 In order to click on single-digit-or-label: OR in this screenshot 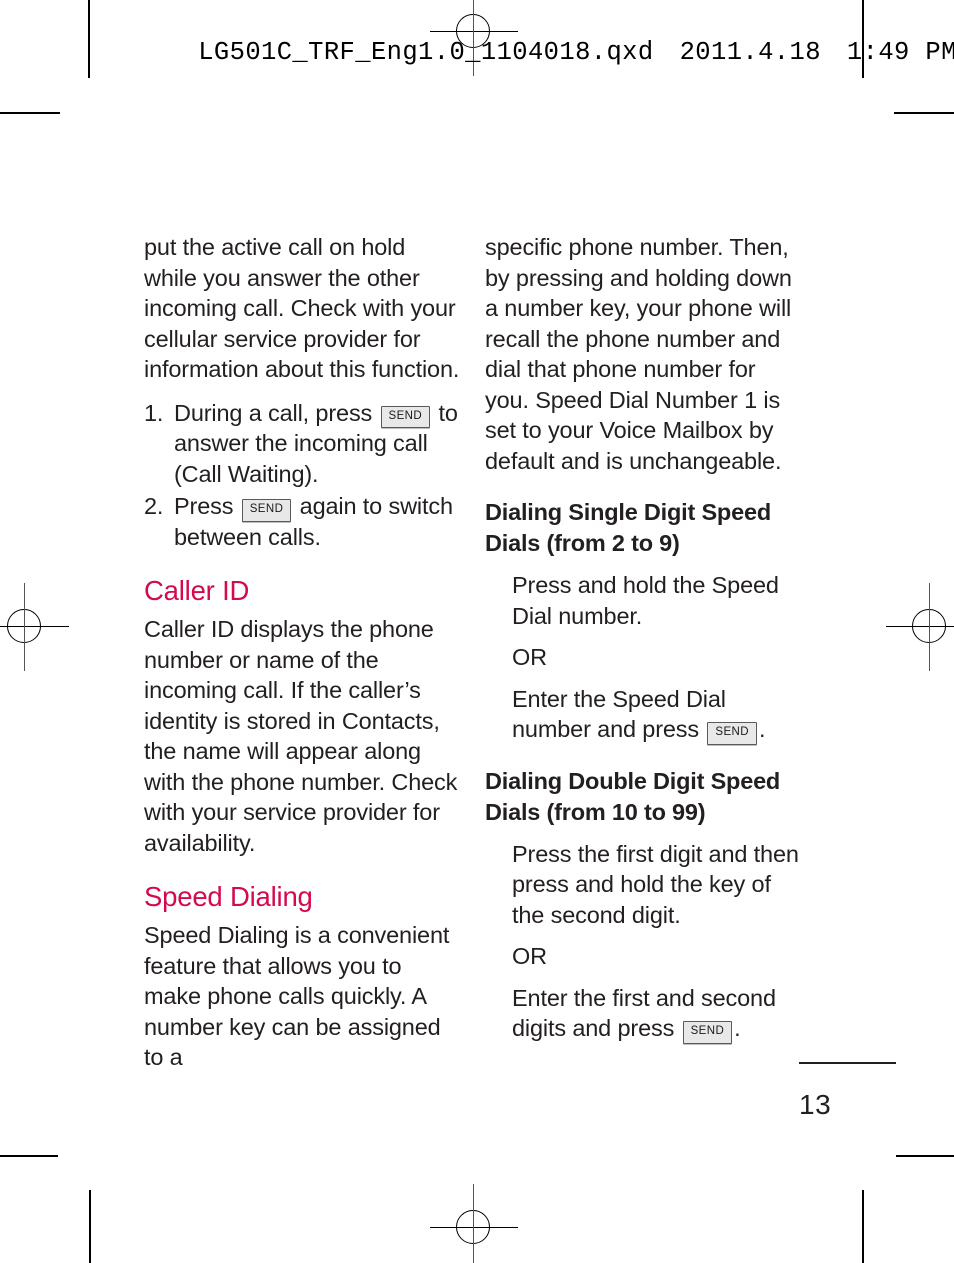, I will do `click(529, 657)`.